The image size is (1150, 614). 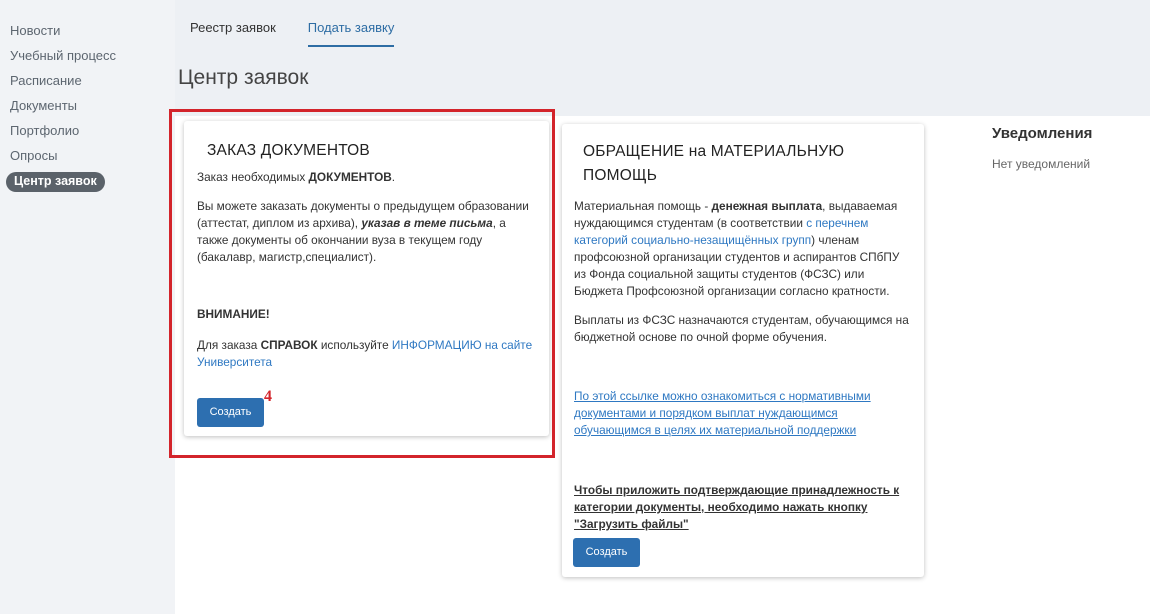 What do you see at coordinates (87, 155) in the screenshot?
I see `sidebar-item-surveys: Опросы` at bounding box center [87, 155].